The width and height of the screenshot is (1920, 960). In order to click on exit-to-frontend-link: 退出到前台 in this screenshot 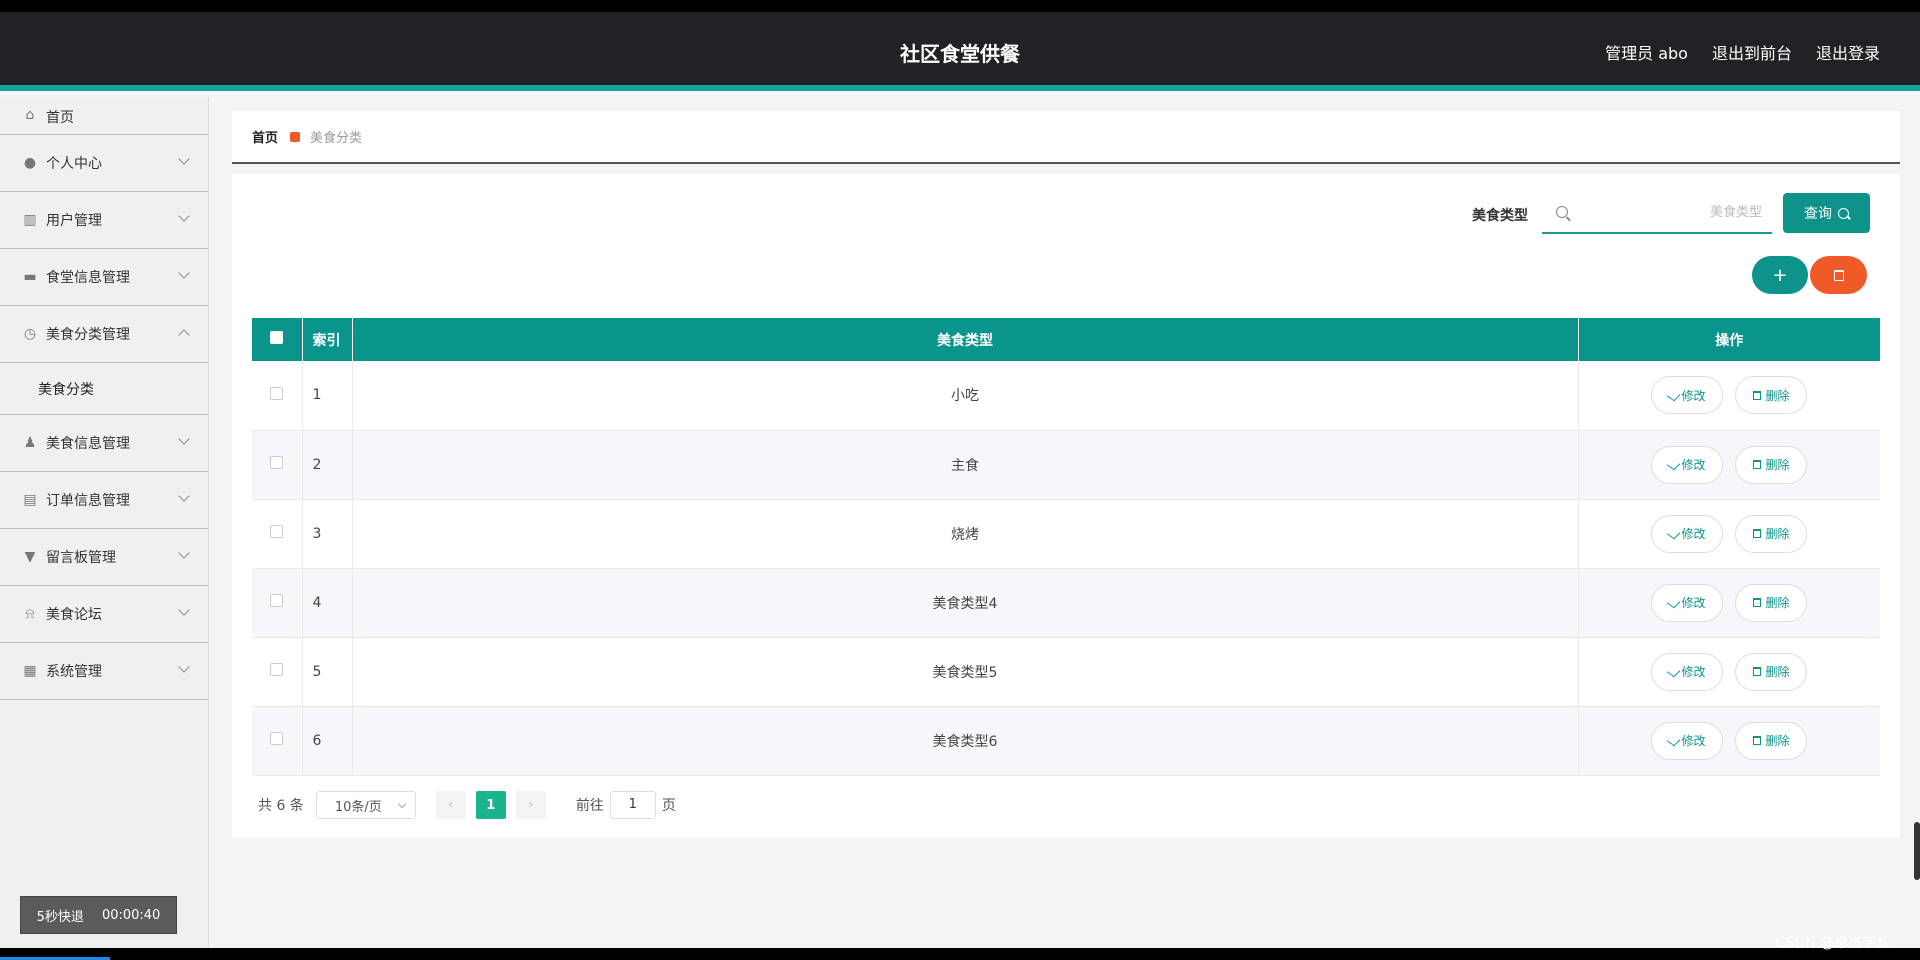, I will do `click(1752, 52)`.